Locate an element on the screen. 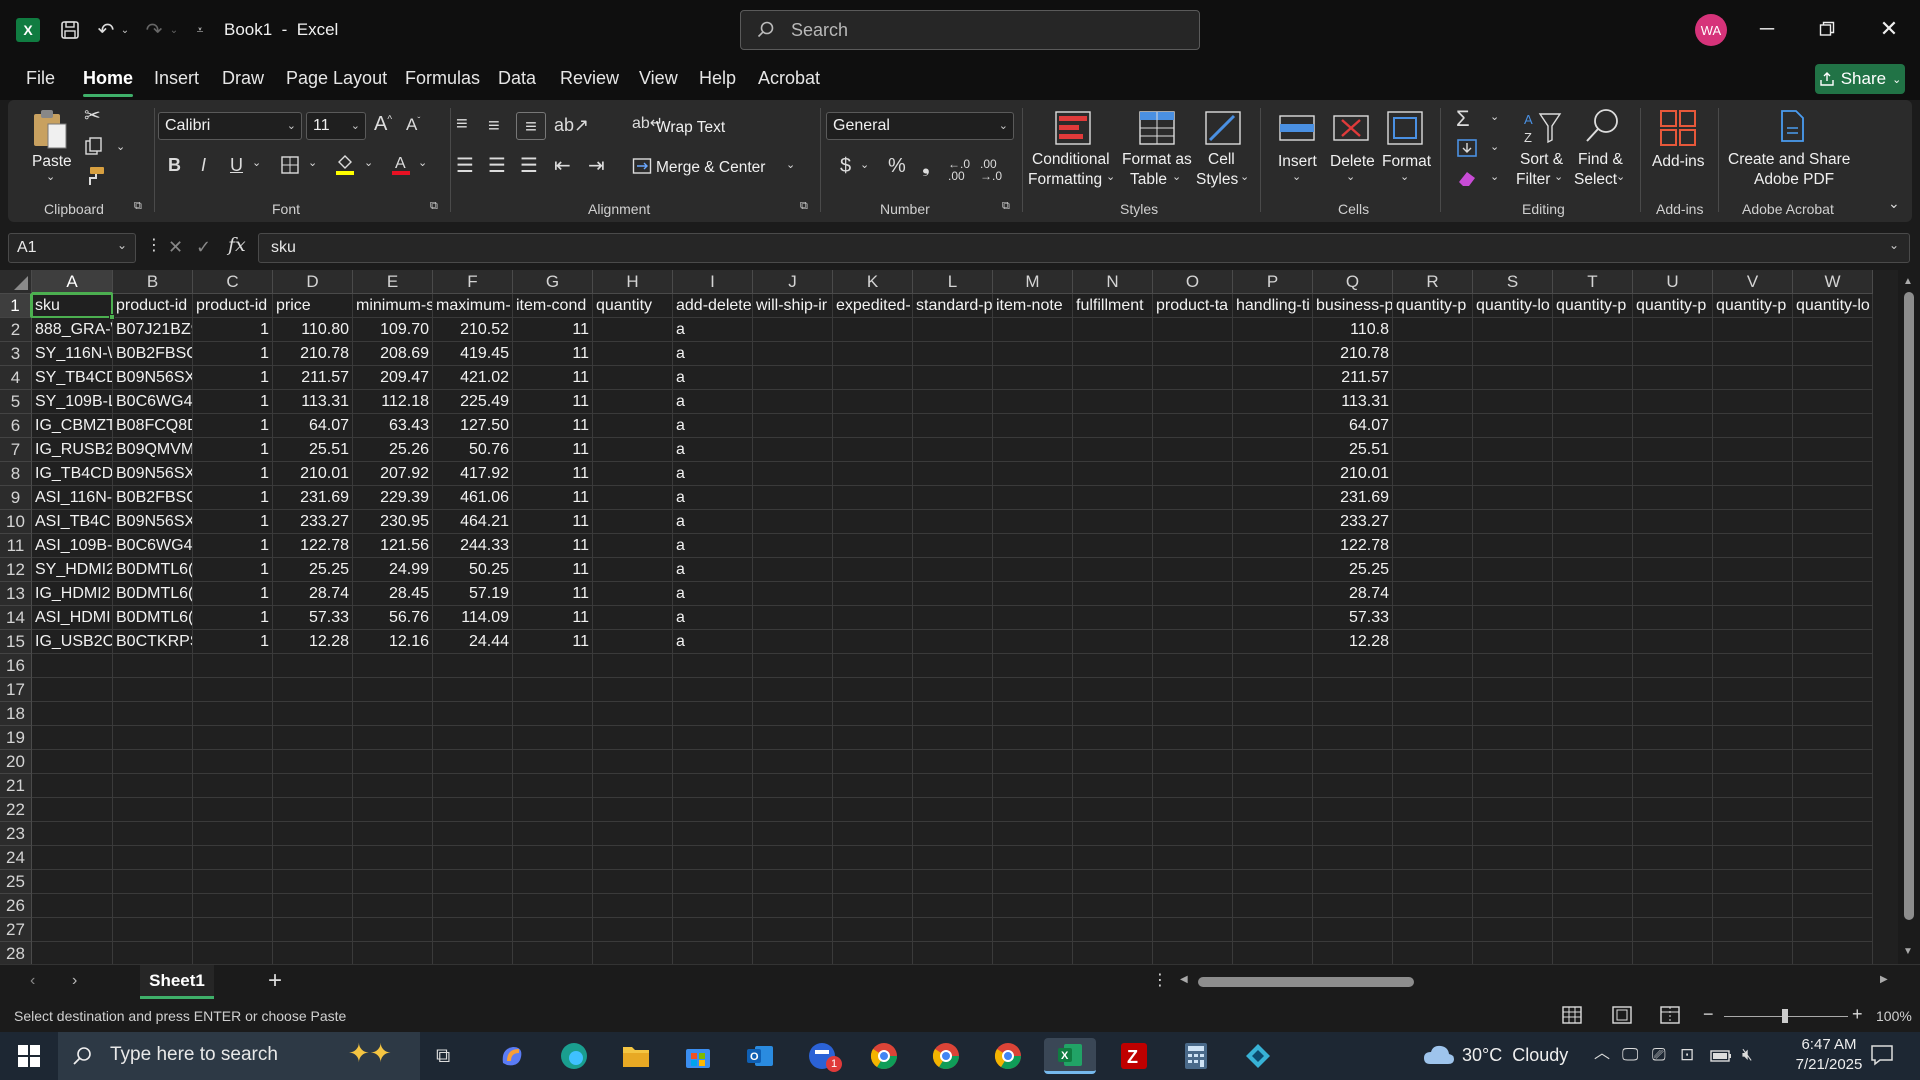  undo-dropdown-icon: ⌄ is located at coordinates (125, 30).